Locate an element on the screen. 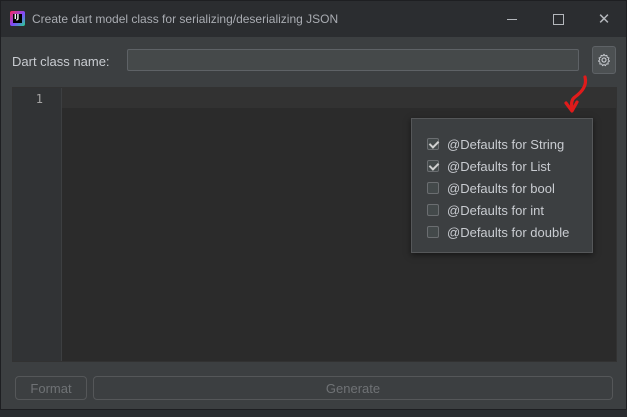 The width and height of the screenshot is (627, 417). minimize-button is located at coordinates (512, 19).